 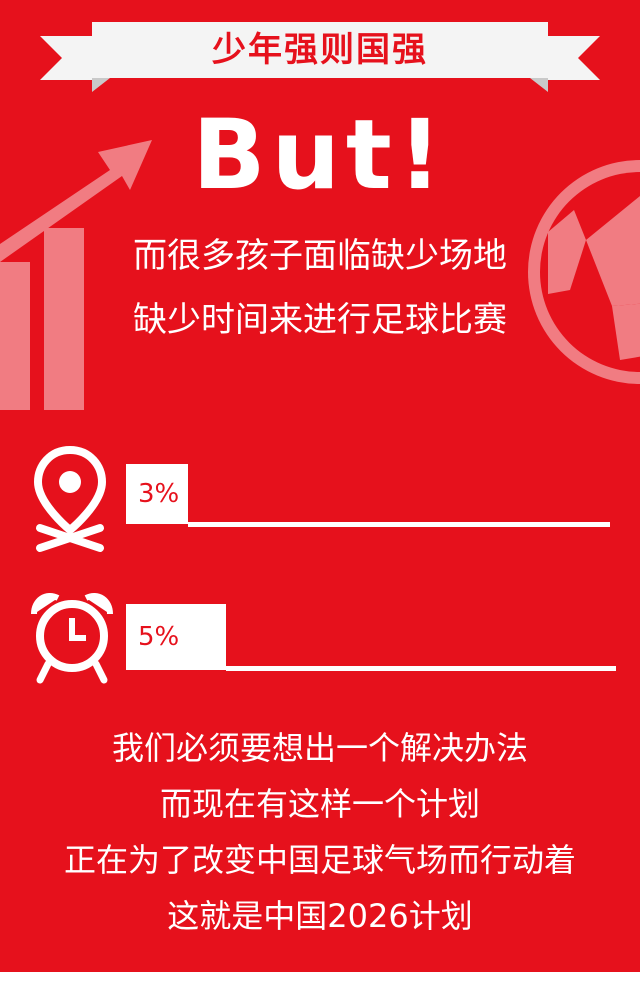 What do you see at coordinates (70, 498) in the screenshot?
I see `location-pin-icon` at bounding box center [70, 498].